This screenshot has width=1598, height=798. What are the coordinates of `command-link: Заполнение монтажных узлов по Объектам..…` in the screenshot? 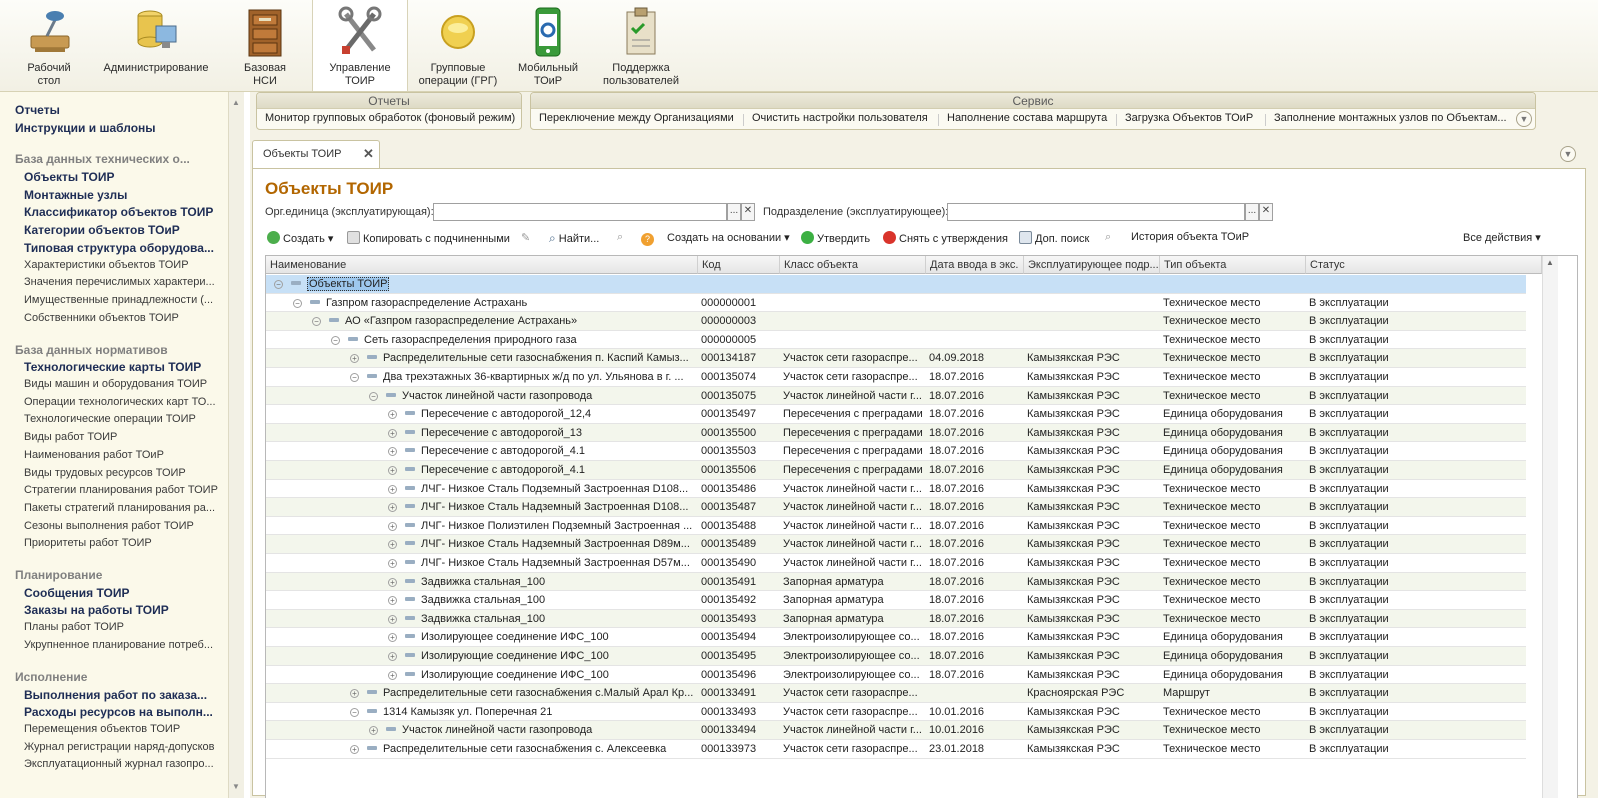 It's located at (1390, 118).